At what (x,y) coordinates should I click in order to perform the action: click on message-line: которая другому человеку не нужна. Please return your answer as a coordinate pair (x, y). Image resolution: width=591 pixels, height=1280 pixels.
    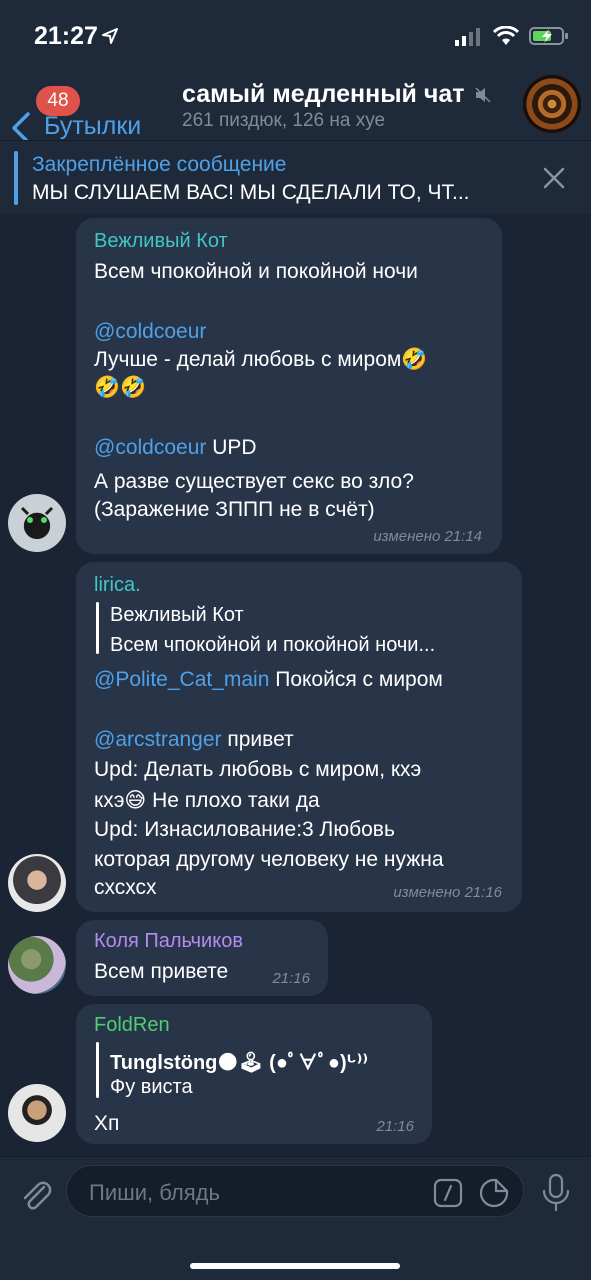
    Looking at the image, I should click on (269, 859).